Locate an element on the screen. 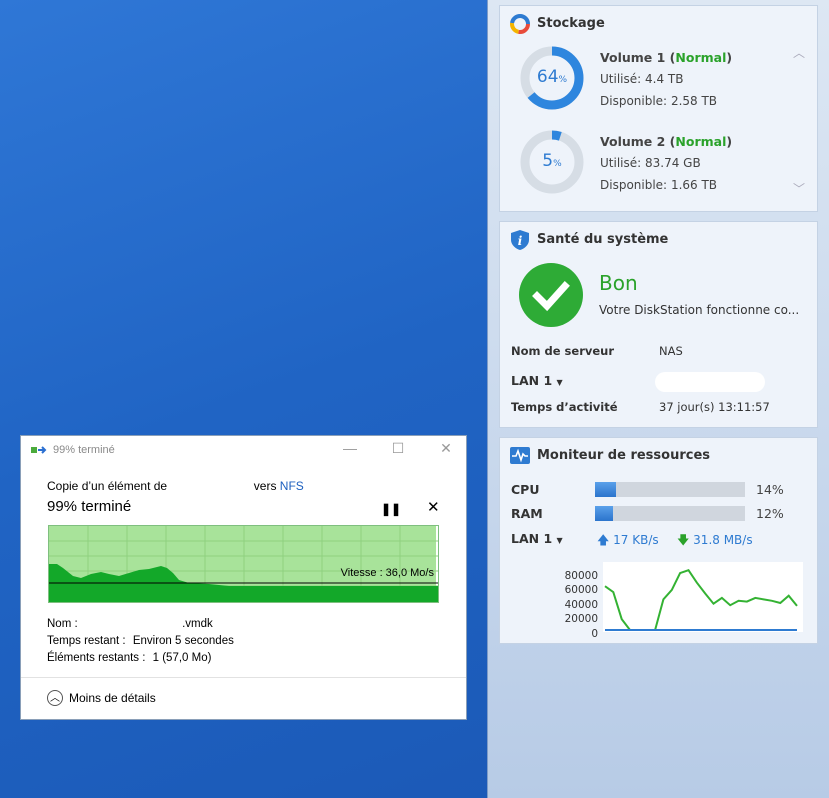 The width and height of the screenshot is (829, 798). remaining-time-row: Temps restant : Environ 5 secondes is located at coordinates (140, 641).